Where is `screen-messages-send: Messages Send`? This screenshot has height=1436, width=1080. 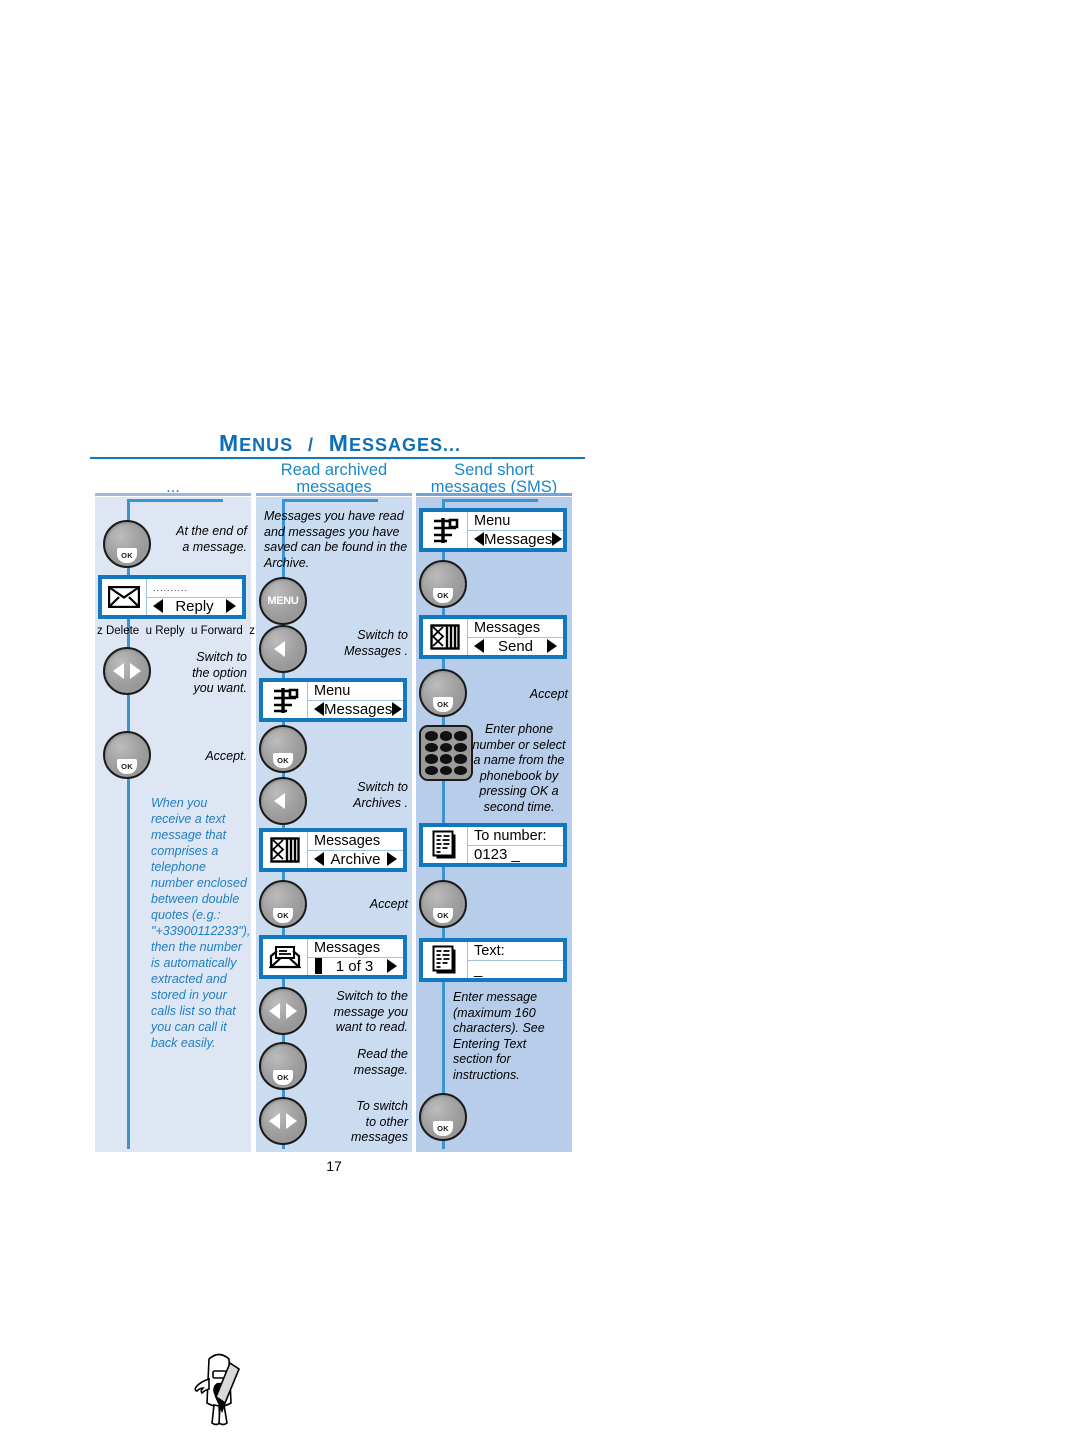
screen-messages-send: Messages Send is located at coordinates (493, 637).